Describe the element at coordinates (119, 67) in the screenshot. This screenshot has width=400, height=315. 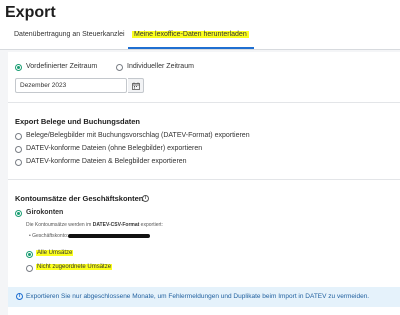
I see `radio-individueller-zeitraum` at that location.